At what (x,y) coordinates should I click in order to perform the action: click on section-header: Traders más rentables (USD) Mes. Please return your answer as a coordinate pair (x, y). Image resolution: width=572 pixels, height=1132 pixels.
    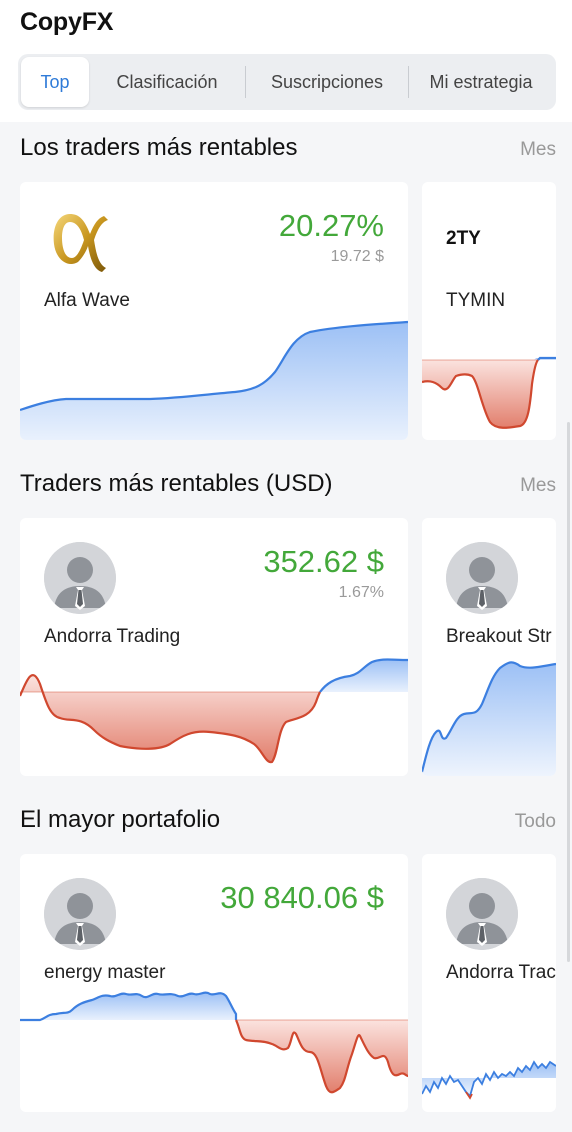
    Looking at the image, I should click on (288, 484).